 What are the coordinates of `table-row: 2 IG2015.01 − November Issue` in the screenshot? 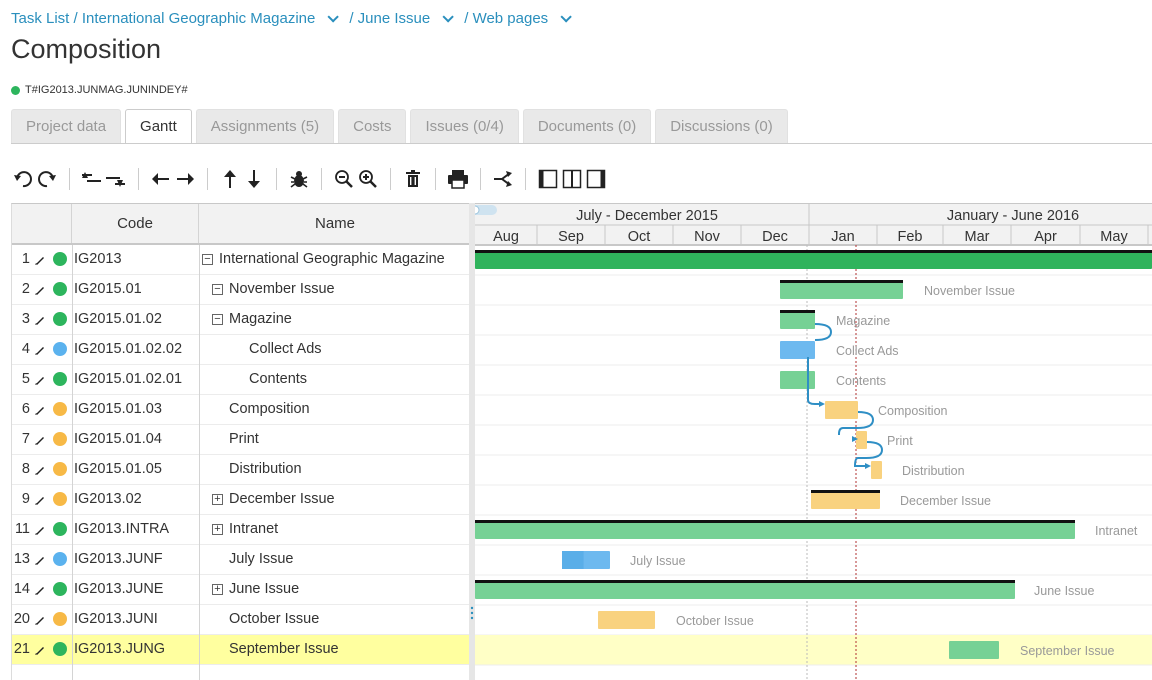 It's located at (241, 290).